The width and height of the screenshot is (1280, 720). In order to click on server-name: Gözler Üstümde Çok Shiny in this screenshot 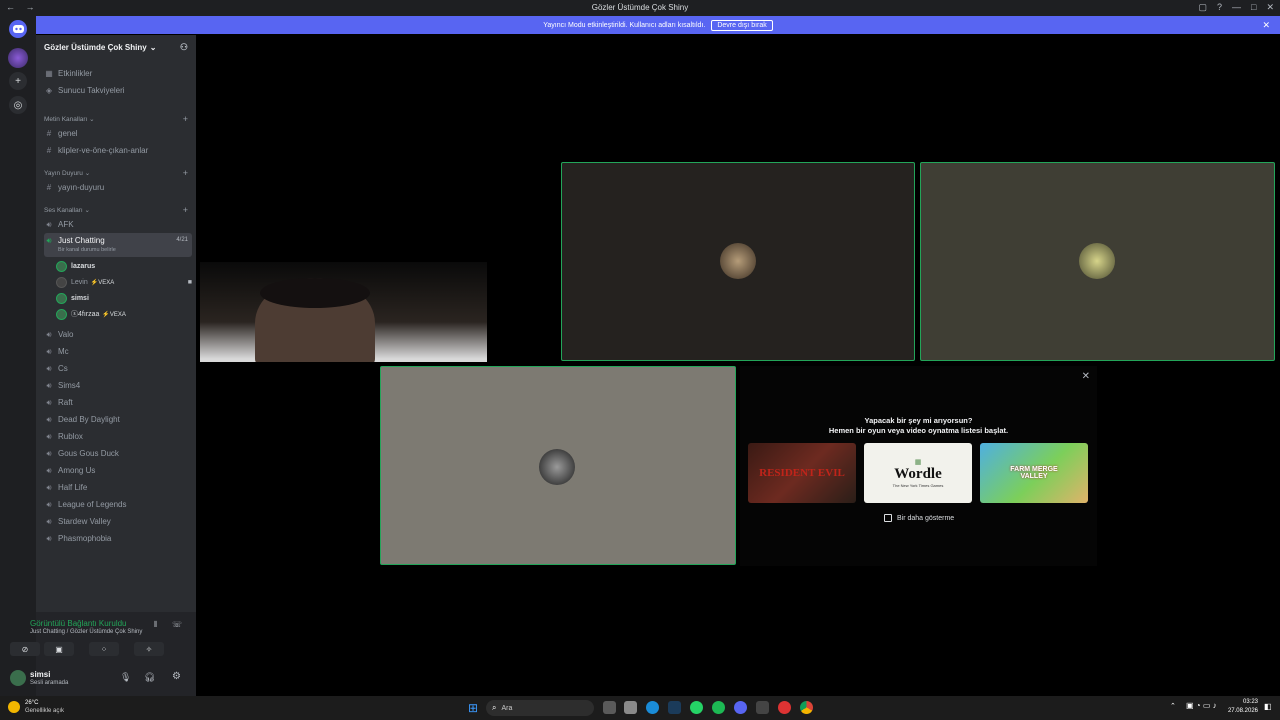, I will do `click(95, 47)`.